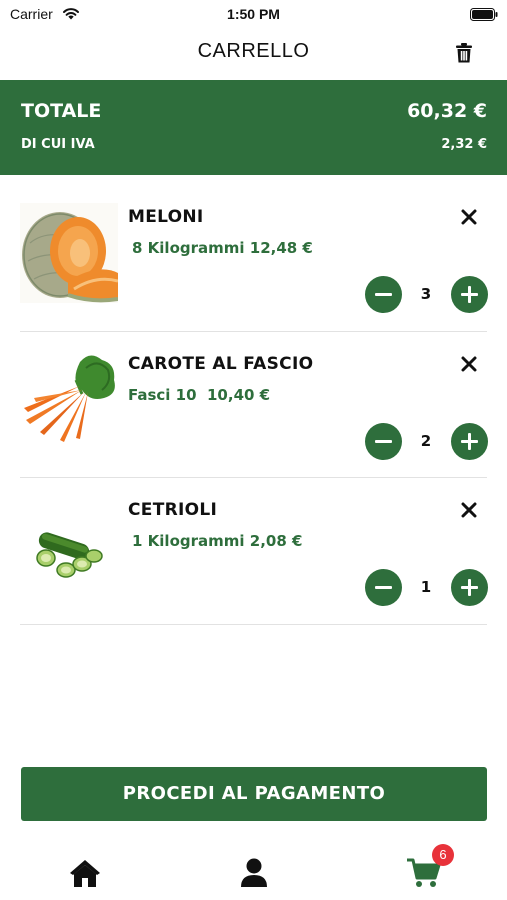 The height and width of the screenshot is (900, 507). Describe the element at coordinates (69, 546) in the screenshot. I see `cucumber-image` at that location.